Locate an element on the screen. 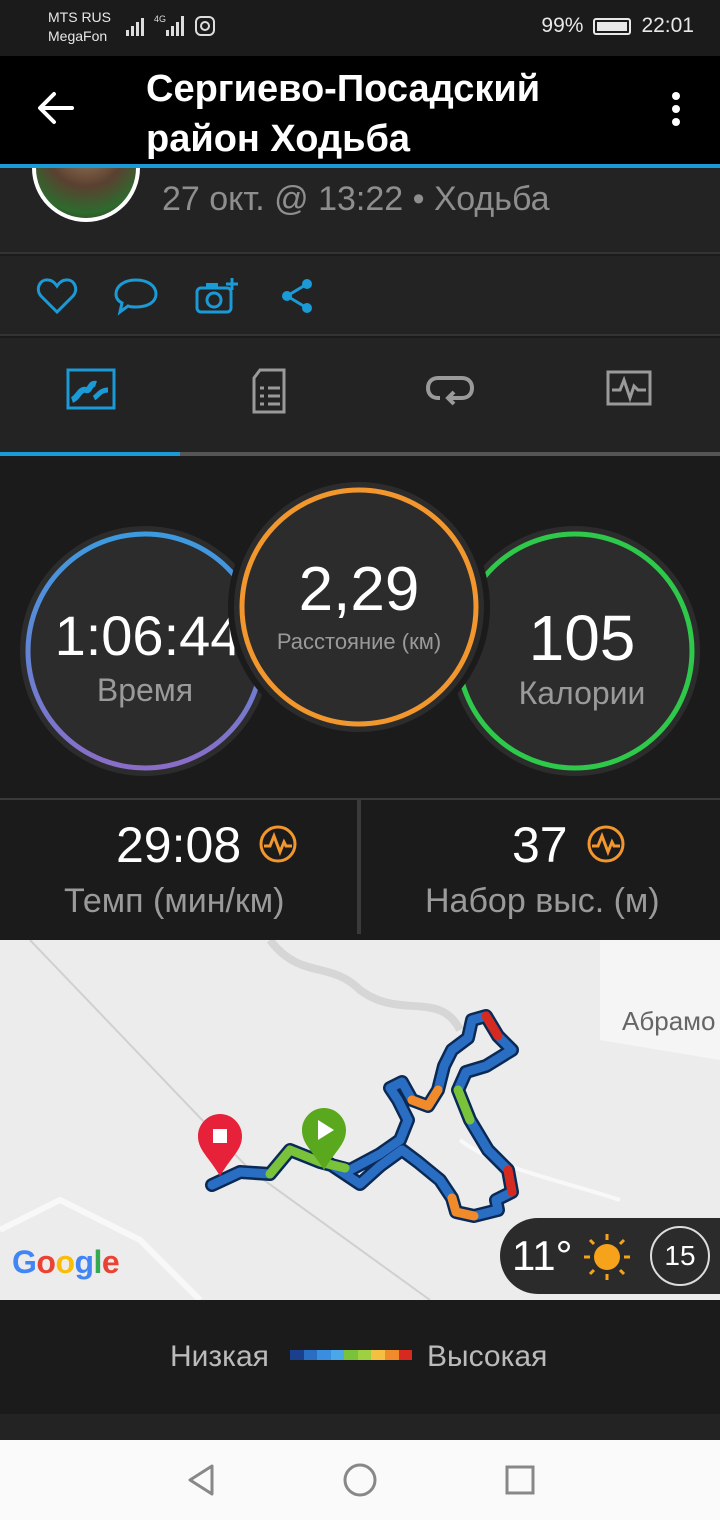  svg-text: 4G is located at coordinates (160, 19).